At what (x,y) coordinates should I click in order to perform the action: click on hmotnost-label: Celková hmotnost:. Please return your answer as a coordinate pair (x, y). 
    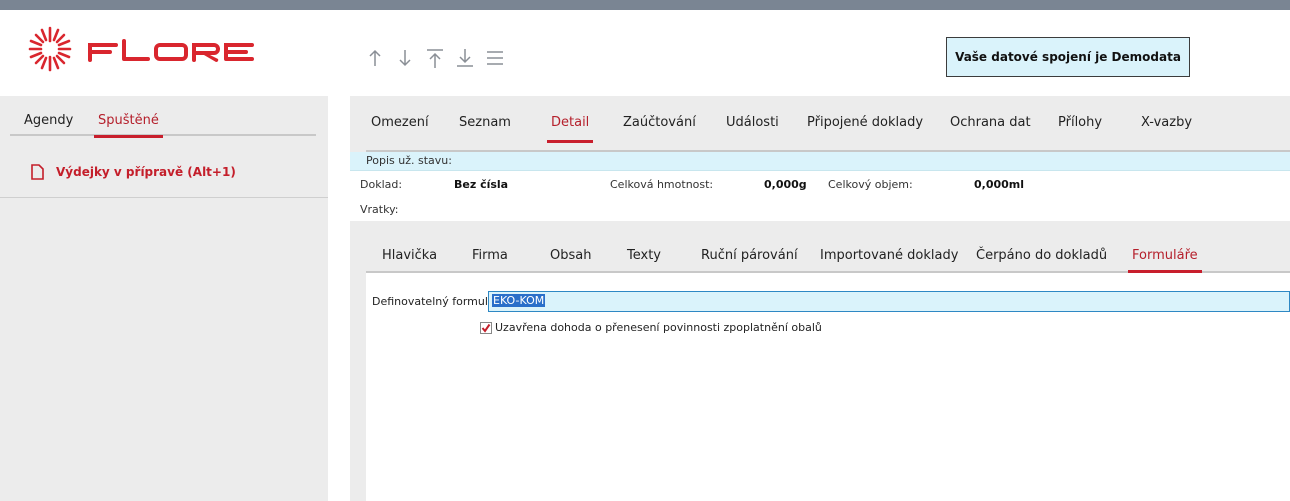
    Looking at the image, I should click on (662, 184).